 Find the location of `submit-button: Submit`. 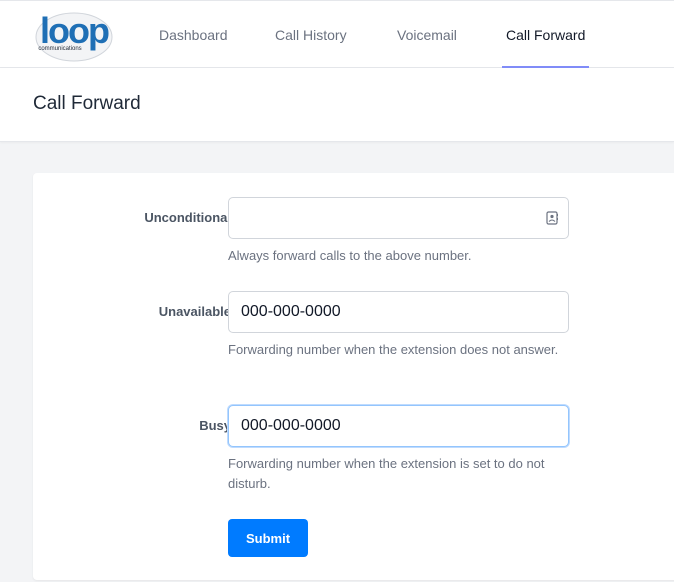

submit-button: Submit is located at coordinates (268, 538).